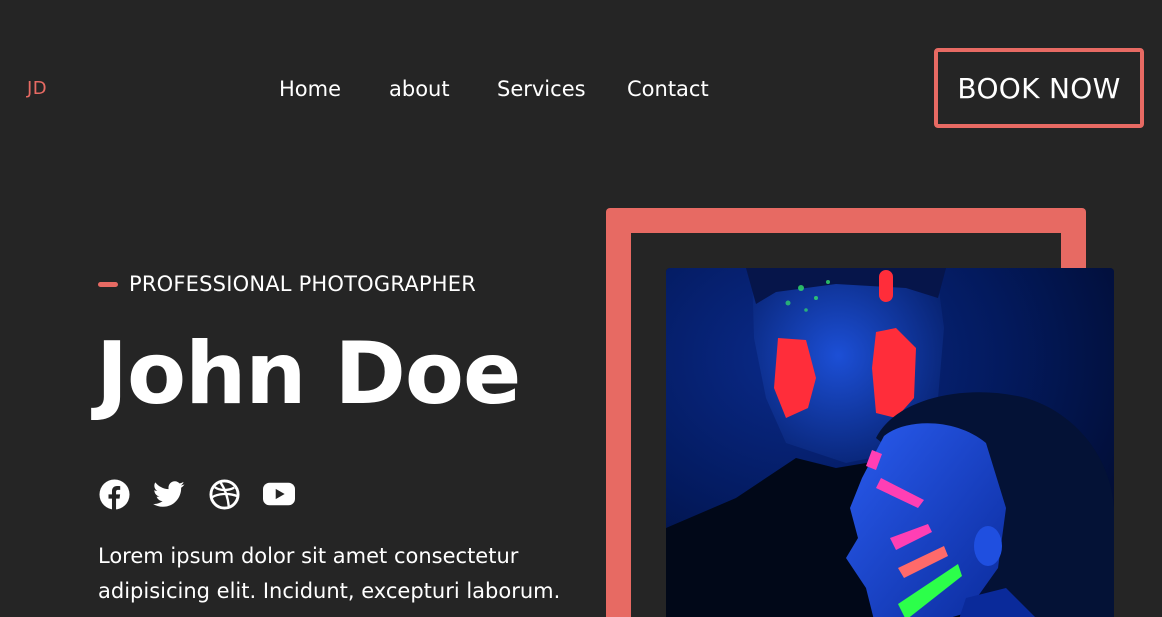 This screenshot has height=617, width=1162. I want to click on nav-link-home: Home, so click(310, 89).